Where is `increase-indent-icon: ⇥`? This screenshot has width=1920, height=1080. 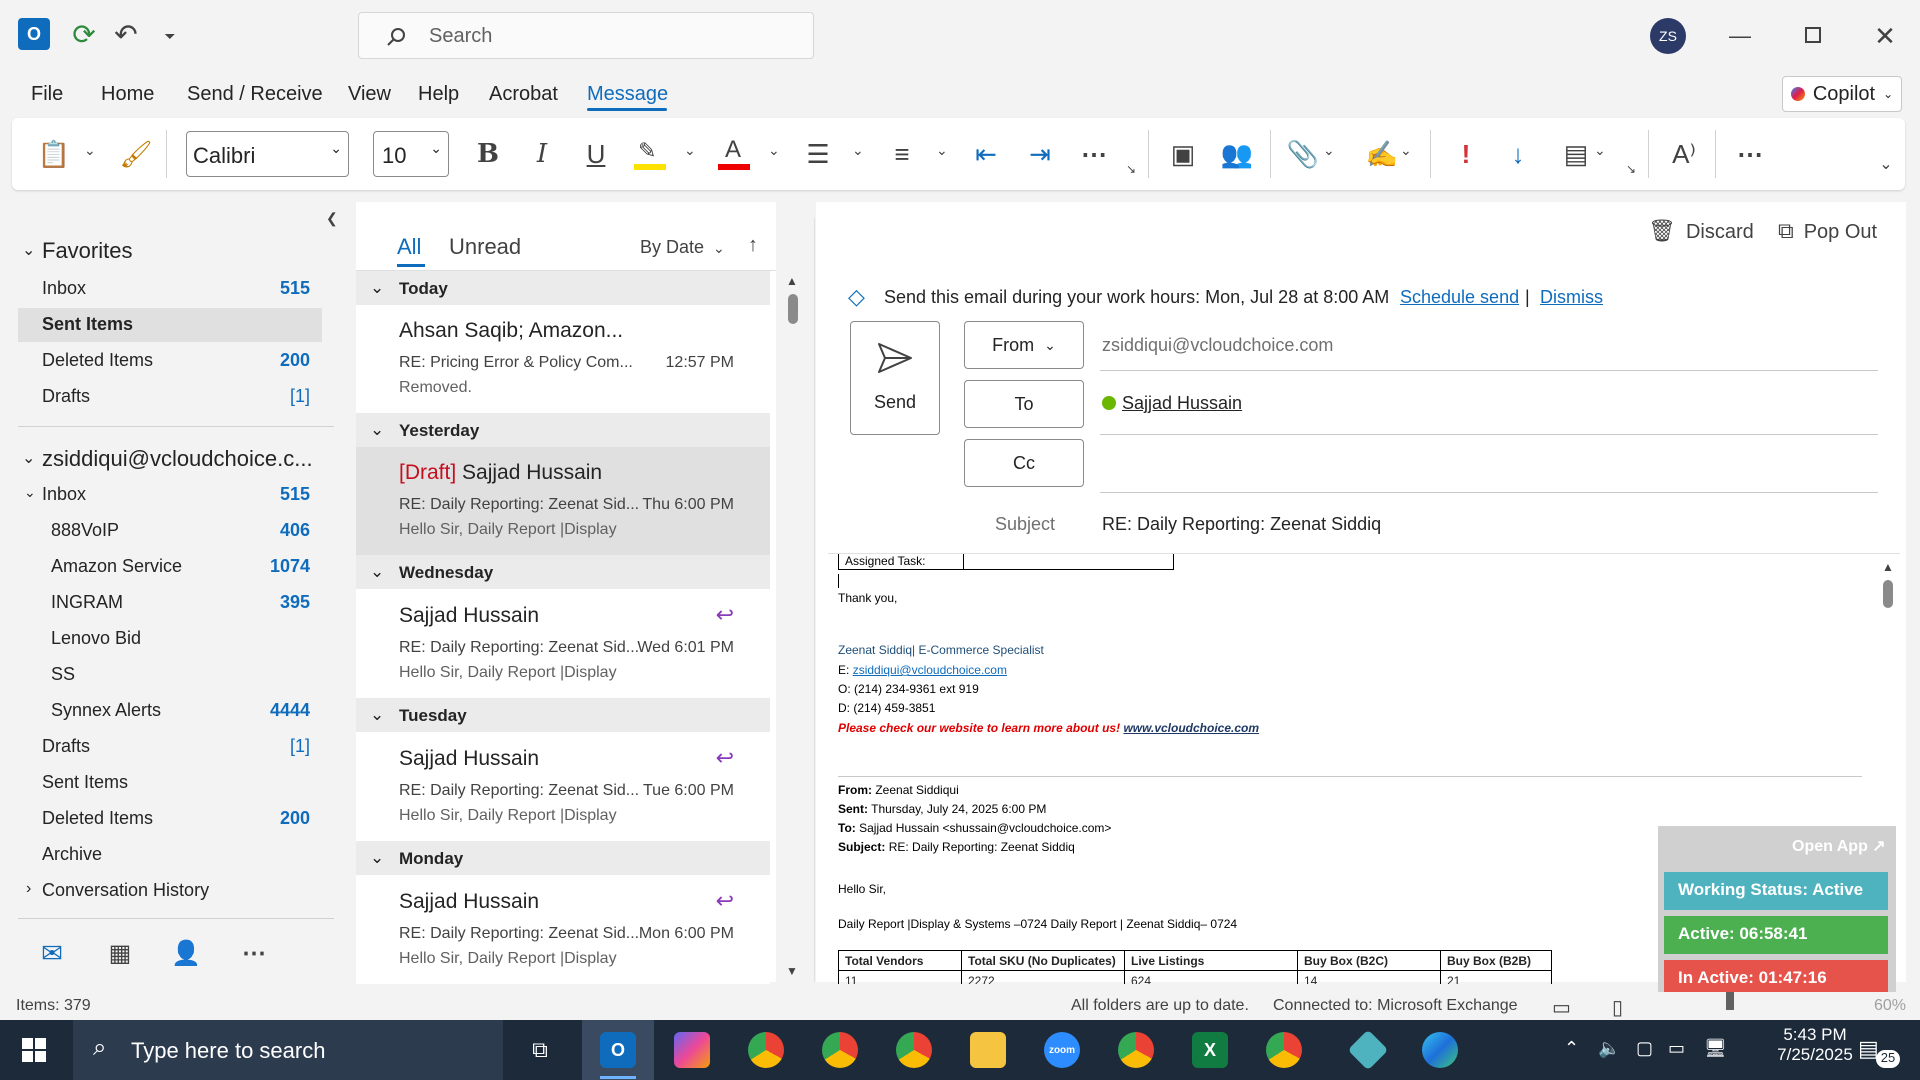
increase-indent-icon: ⇥ is located at coordinates (1040, 154).